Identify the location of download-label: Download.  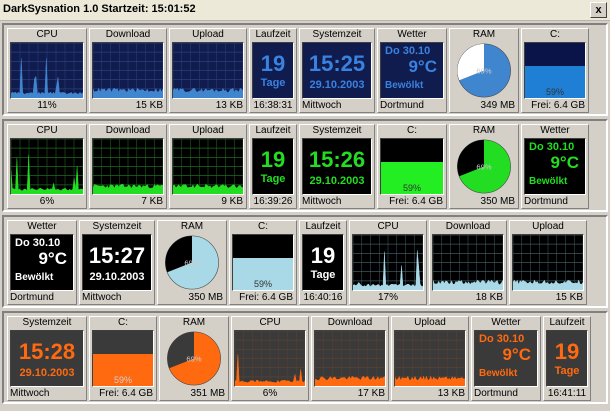
(128, 130).